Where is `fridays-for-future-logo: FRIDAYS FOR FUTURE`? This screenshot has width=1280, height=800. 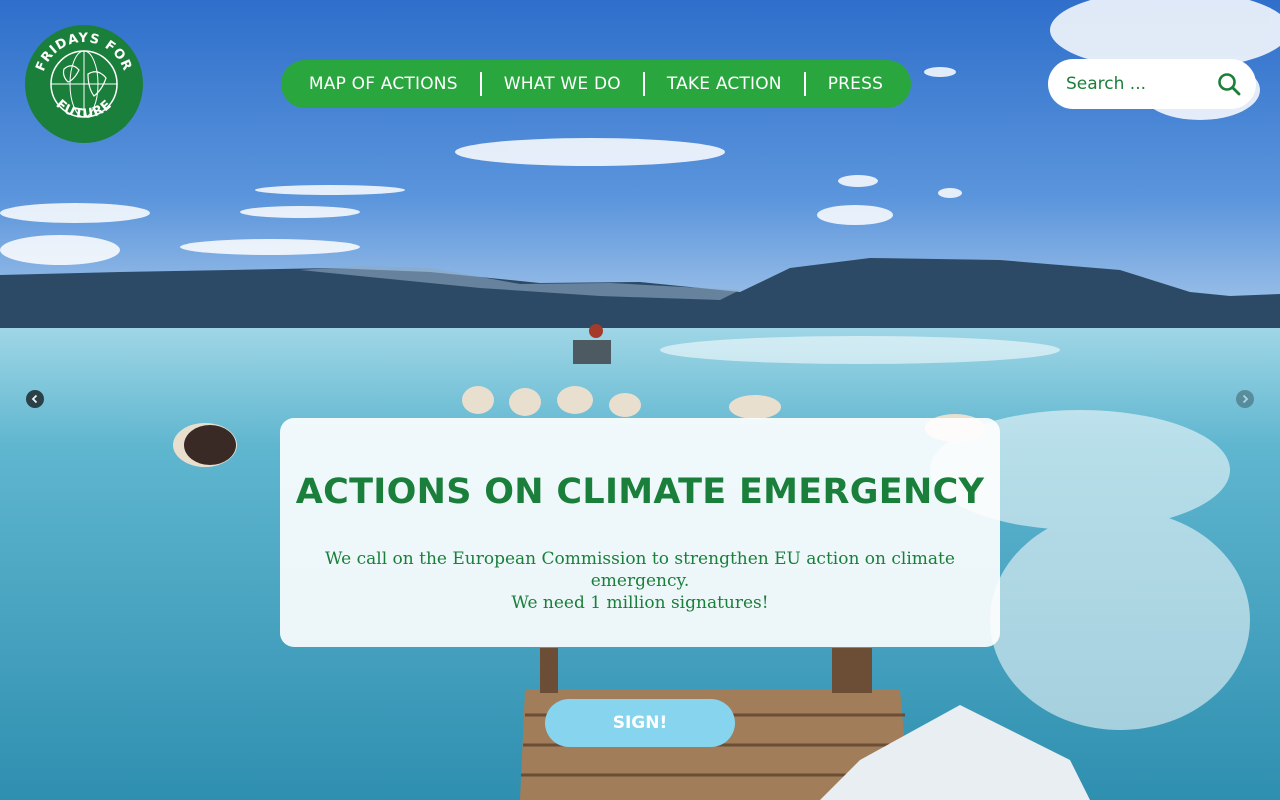 fridays-for-future-logo: FRIDAYS FOR FUTURE is located at coordinates (84, 84).